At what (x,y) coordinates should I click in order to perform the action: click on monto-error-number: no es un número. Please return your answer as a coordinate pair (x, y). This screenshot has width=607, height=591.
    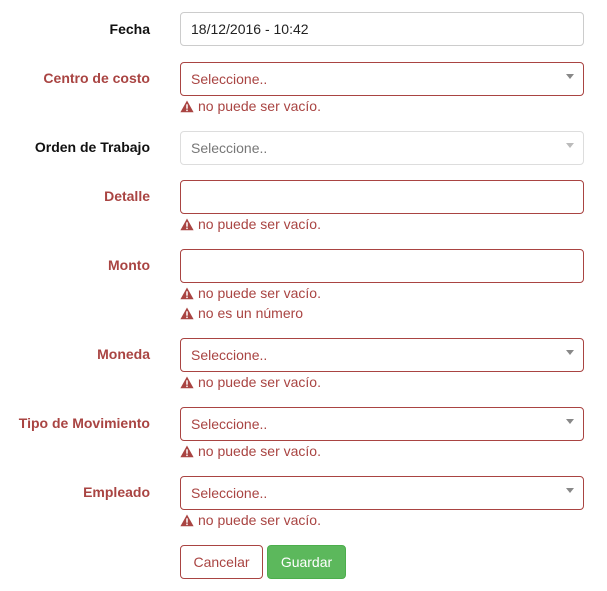
    Looking at the image, I should click on (241, 313).